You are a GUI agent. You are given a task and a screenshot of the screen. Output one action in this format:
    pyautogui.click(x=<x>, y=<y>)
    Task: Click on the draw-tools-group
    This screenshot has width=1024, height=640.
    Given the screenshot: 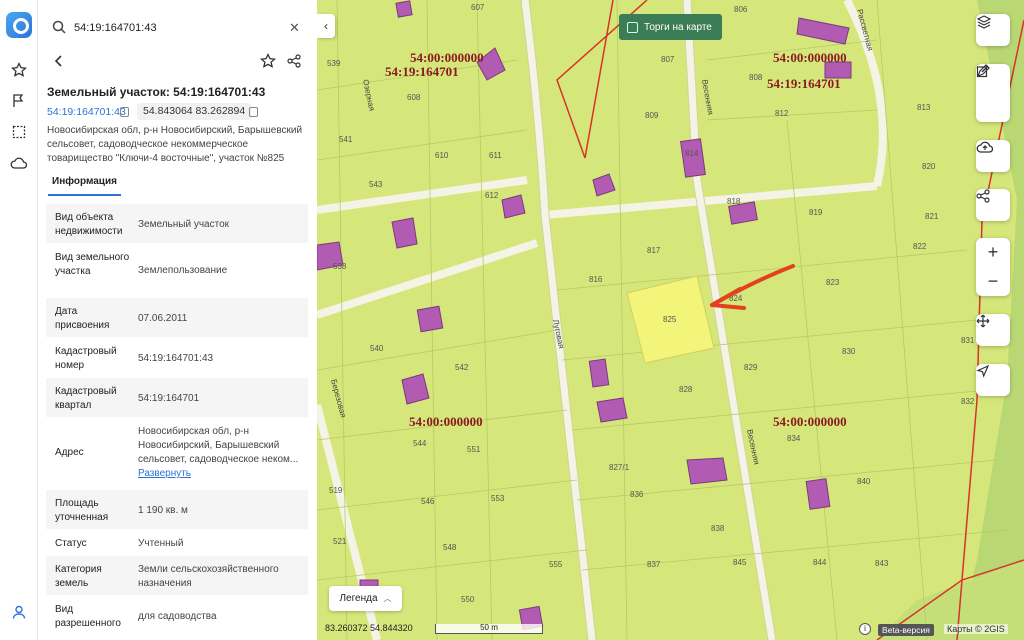 What is the action you would take?
    pyautogui.click(x=993, y=93)
    